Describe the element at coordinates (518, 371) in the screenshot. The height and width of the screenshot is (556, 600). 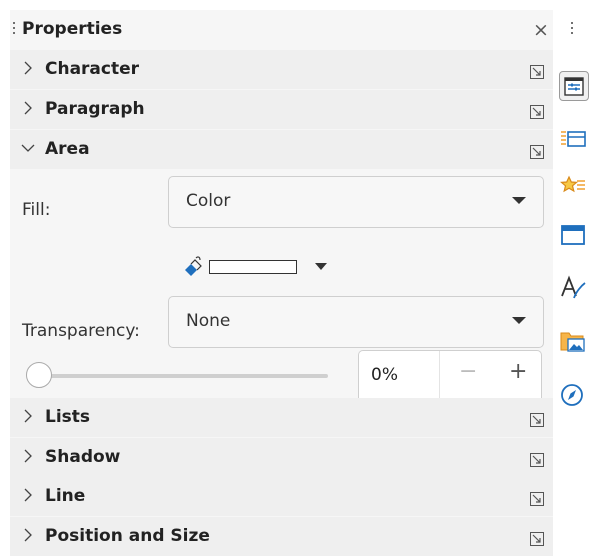
I see `increment-button: +` at that location.